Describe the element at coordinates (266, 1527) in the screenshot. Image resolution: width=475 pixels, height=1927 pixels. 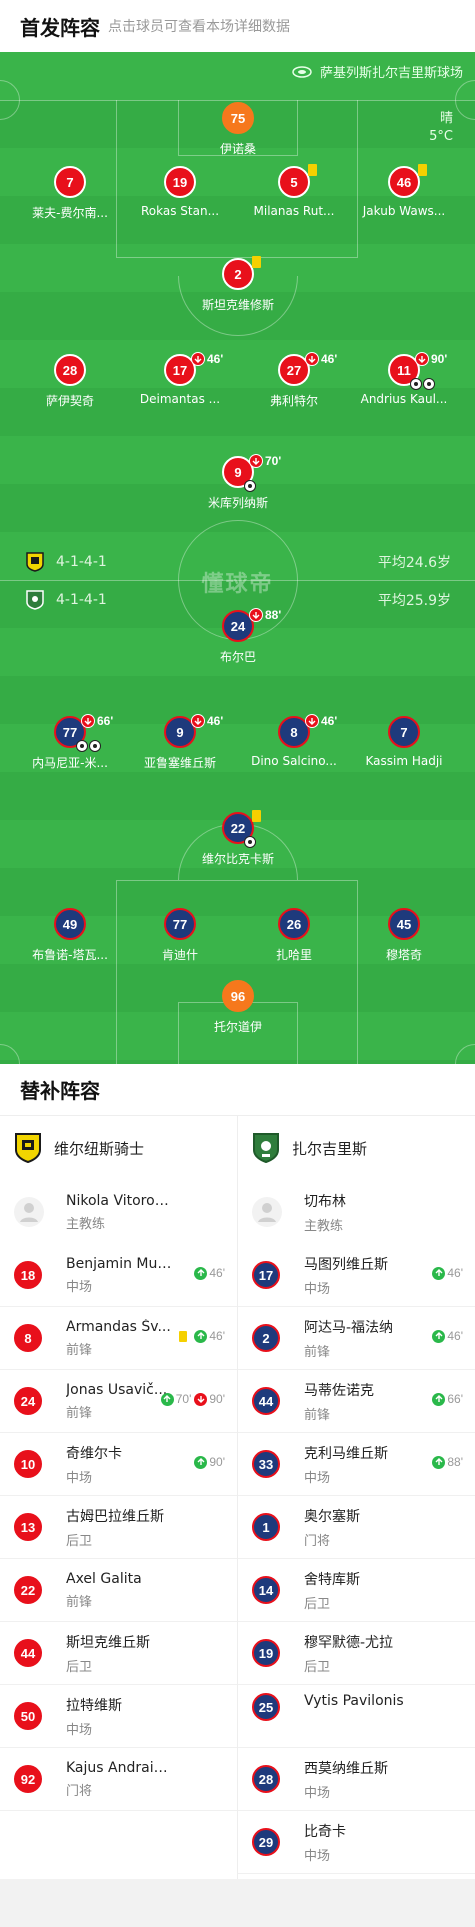
I see `sub-number-badge: 1` at that location.